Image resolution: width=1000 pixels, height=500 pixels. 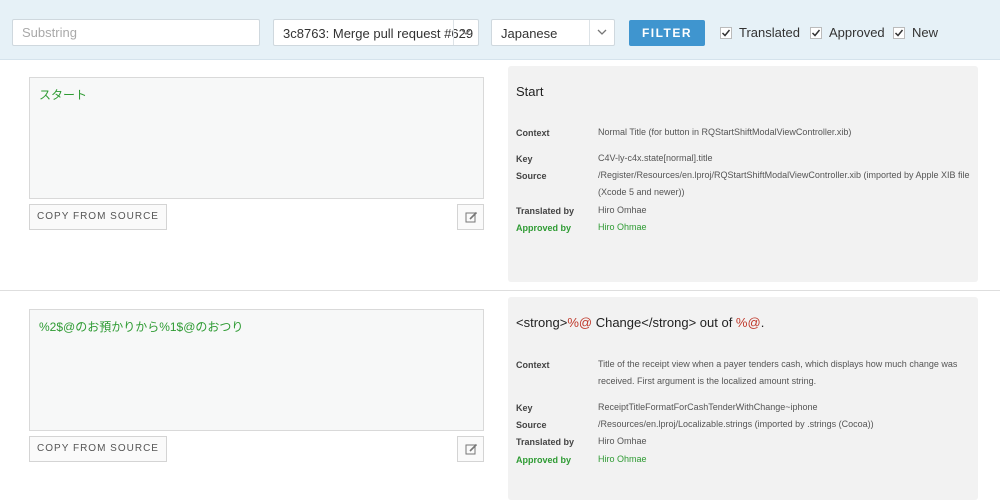 I want to click on key-value: C4V-ly-c4x.state[normal].title, so click(x=655, y=158).